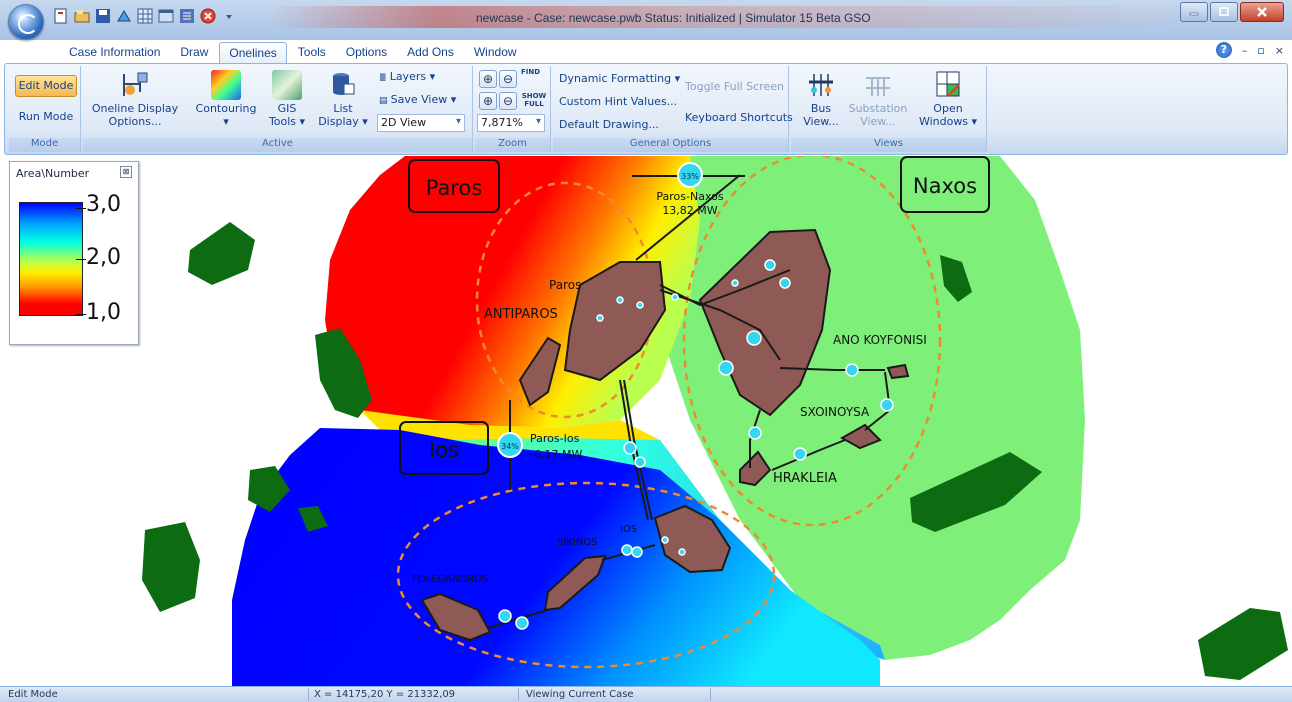  I want to click on legend-value-max: 3,0, so click(103, 204).